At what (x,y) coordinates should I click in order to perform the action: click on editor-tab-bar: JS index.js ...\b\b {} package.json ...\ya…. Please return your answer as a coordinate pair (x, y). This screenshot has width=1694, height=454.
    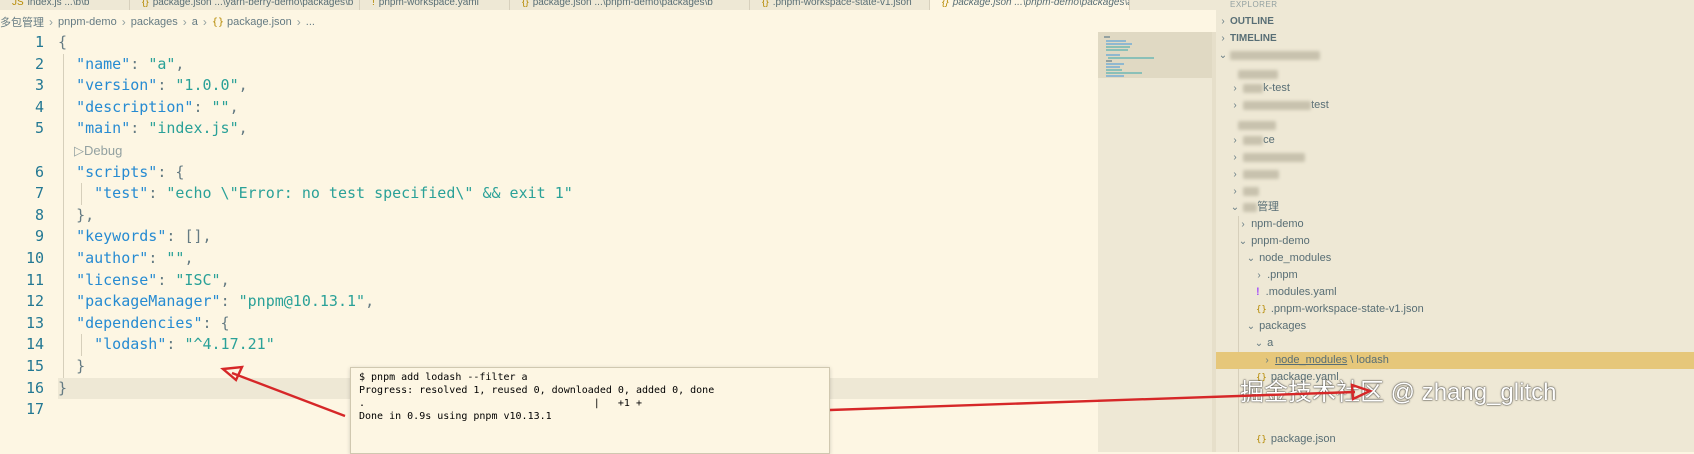
    Looking at the image, I should click on (655, 5).